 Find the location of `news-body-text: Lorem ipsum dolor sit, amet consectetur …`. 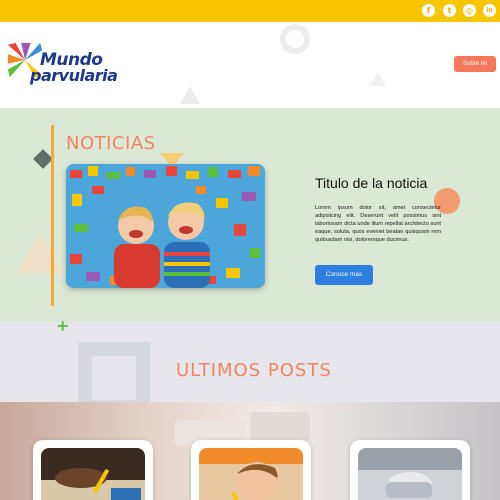

news-body-text: Lorem ipsum dolor sit, amet consectetur … is located at coordinates (378, 224).